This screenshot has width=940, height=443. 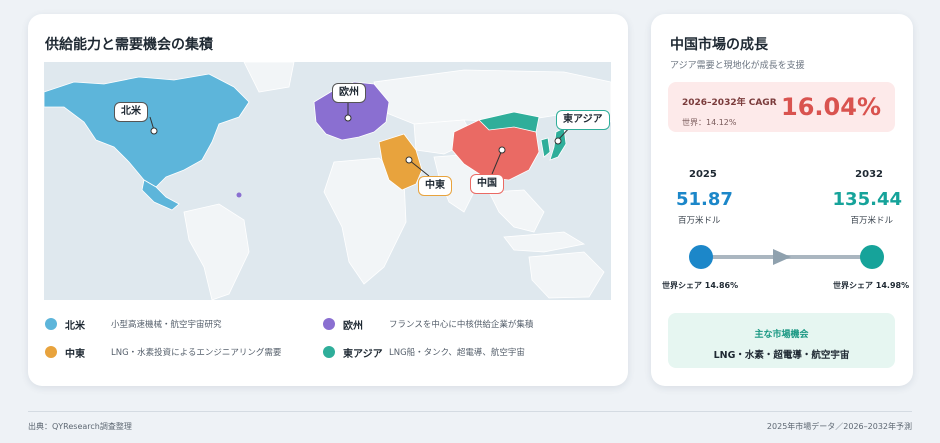 I want to click on marker-china, so click(x=502, y=150).